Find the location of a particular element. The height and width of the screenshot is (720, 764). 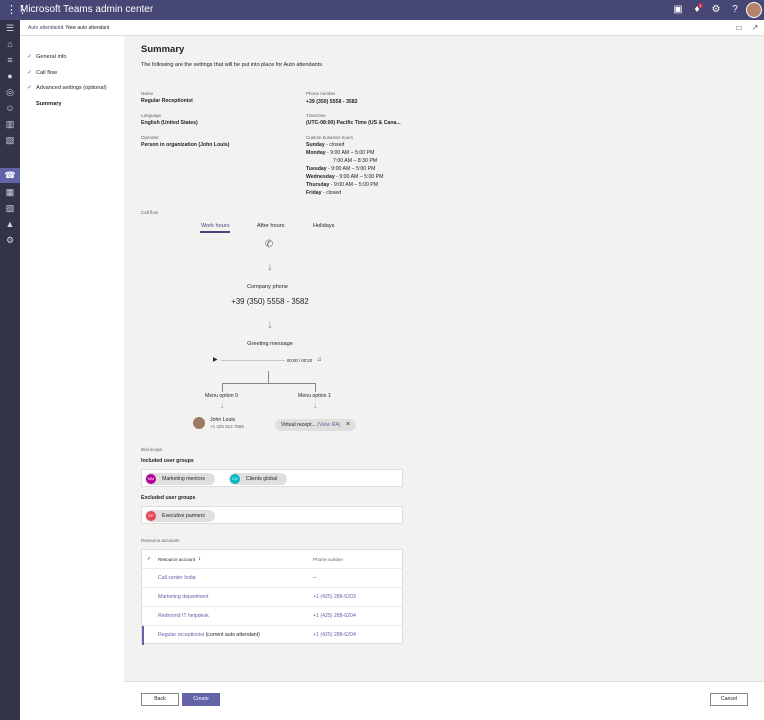

call-flow-label: Call flow is located at coordinates (150, 212).